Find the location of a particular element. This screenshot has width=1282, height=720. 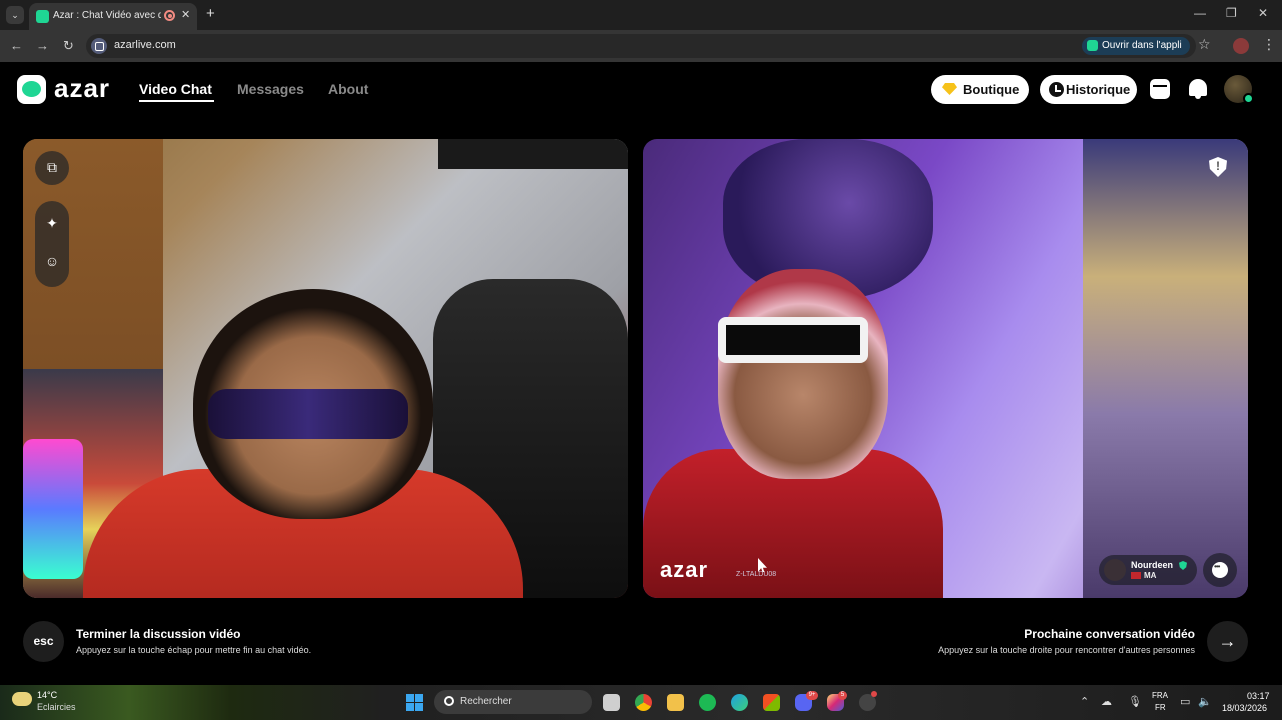

microphone-icon: 🎙 is located at coordinates (1135, 701).